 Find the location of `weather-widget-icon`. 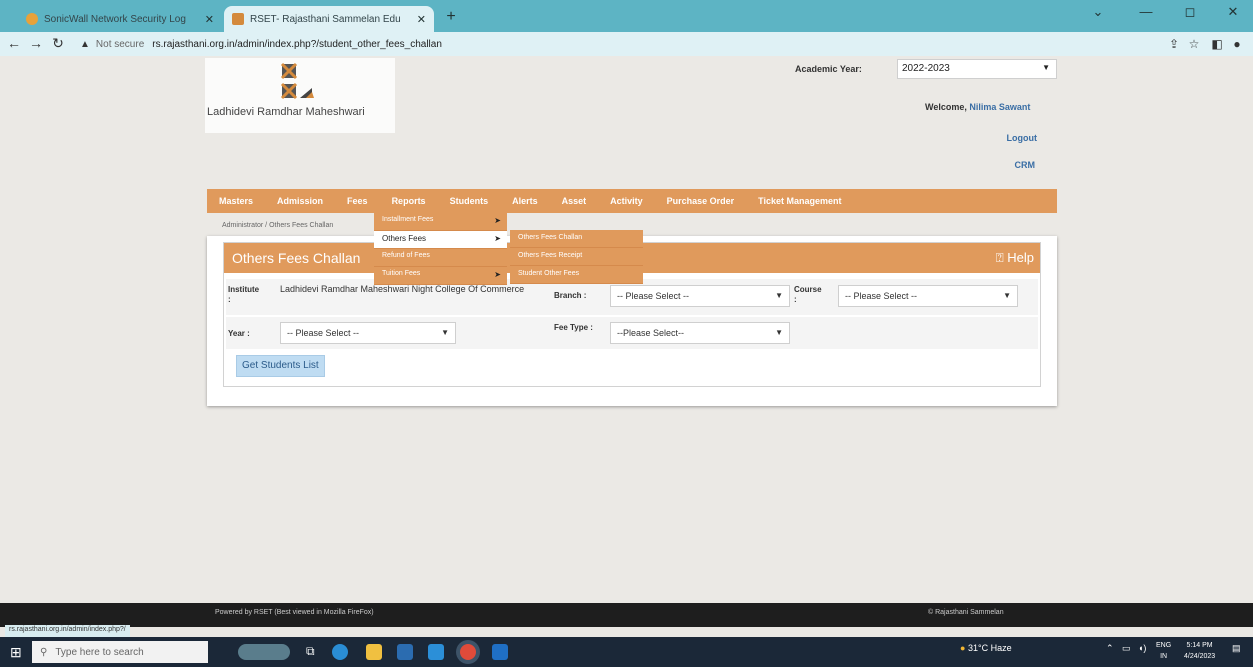

weather-widget-icon is located at coordinates (264, 652).